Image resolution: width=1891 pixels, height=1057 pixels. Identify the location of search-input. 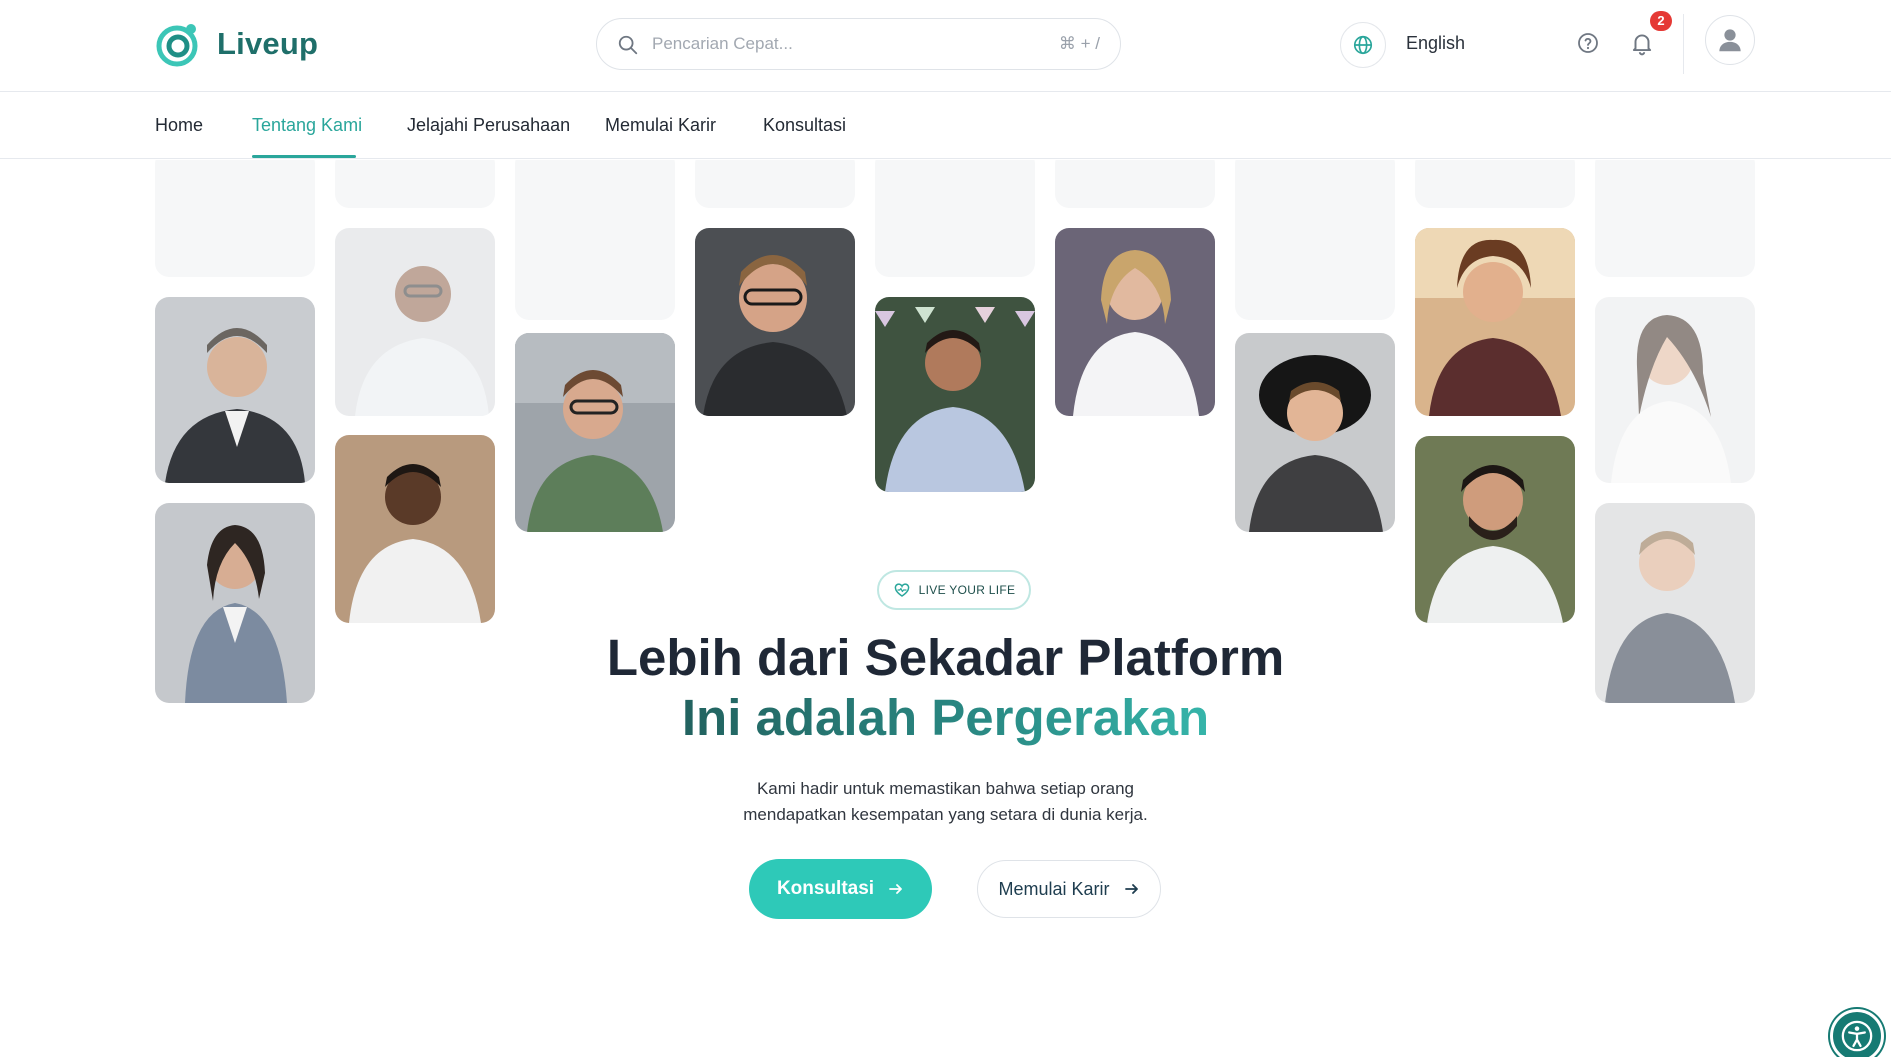
(832, 44).